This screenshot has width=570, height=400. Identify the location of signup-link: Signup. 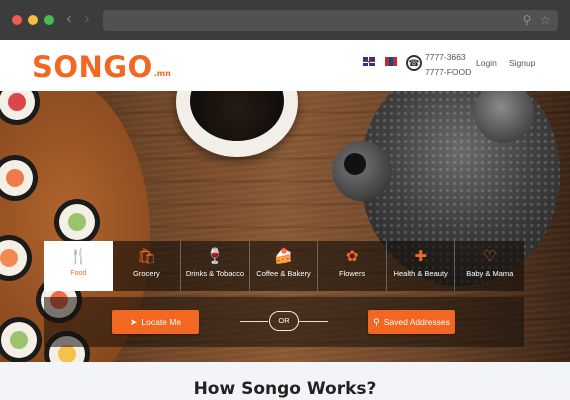
(522, 63).